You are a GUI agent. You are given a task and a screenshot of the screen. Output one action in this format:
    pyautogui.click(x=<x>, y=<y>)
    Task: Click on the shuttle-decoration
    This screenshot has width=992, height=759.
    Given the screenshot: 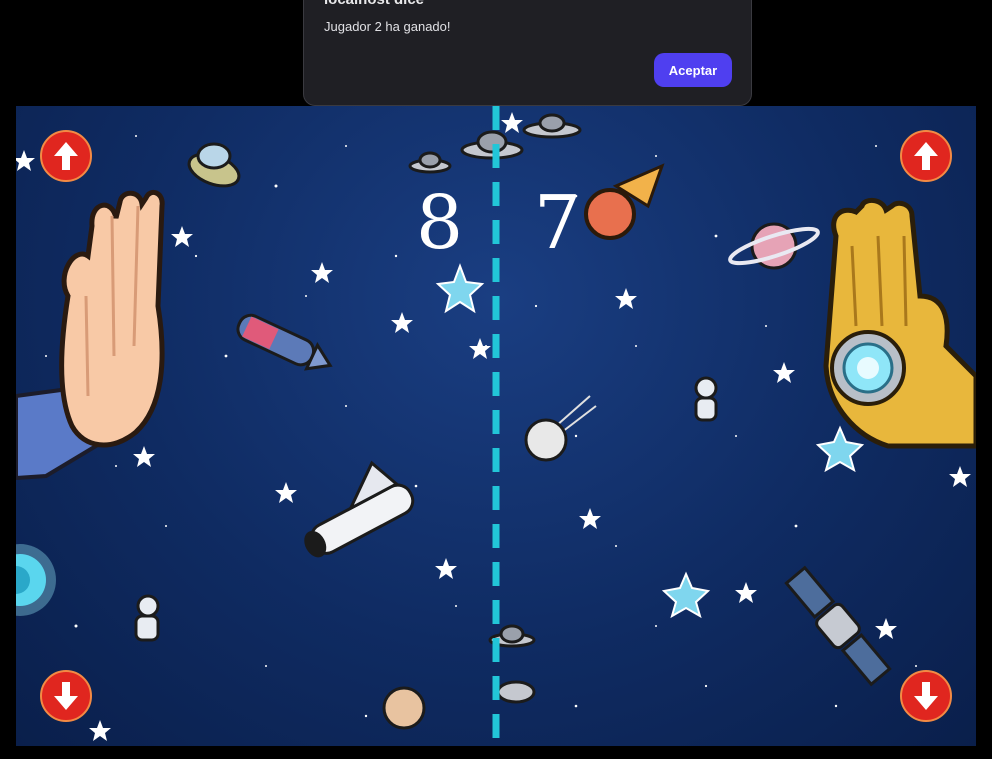 What is the action you would take?
    pyautogui.click(x=359, y=509)
    